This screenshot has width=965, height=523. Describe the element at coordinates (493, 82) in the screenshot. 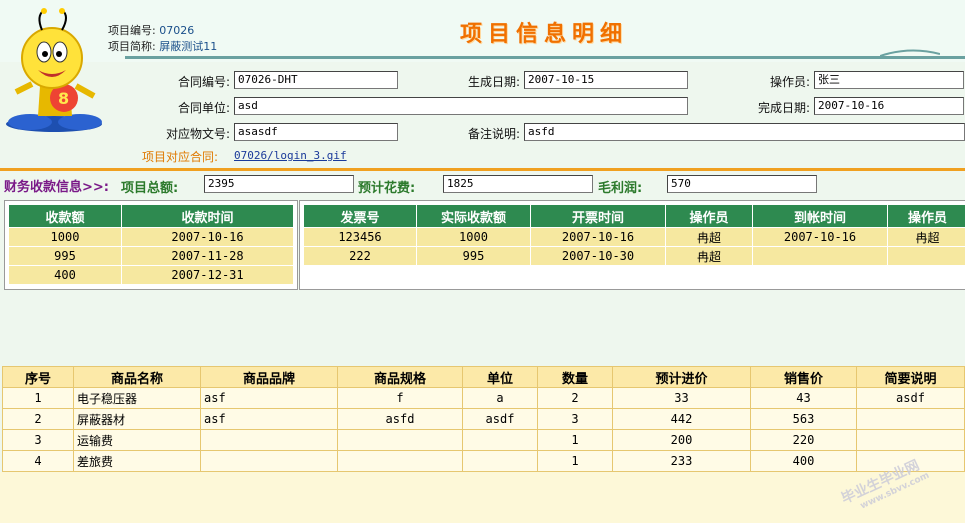

I see `gen-date-label: 生成日期:` at that location.